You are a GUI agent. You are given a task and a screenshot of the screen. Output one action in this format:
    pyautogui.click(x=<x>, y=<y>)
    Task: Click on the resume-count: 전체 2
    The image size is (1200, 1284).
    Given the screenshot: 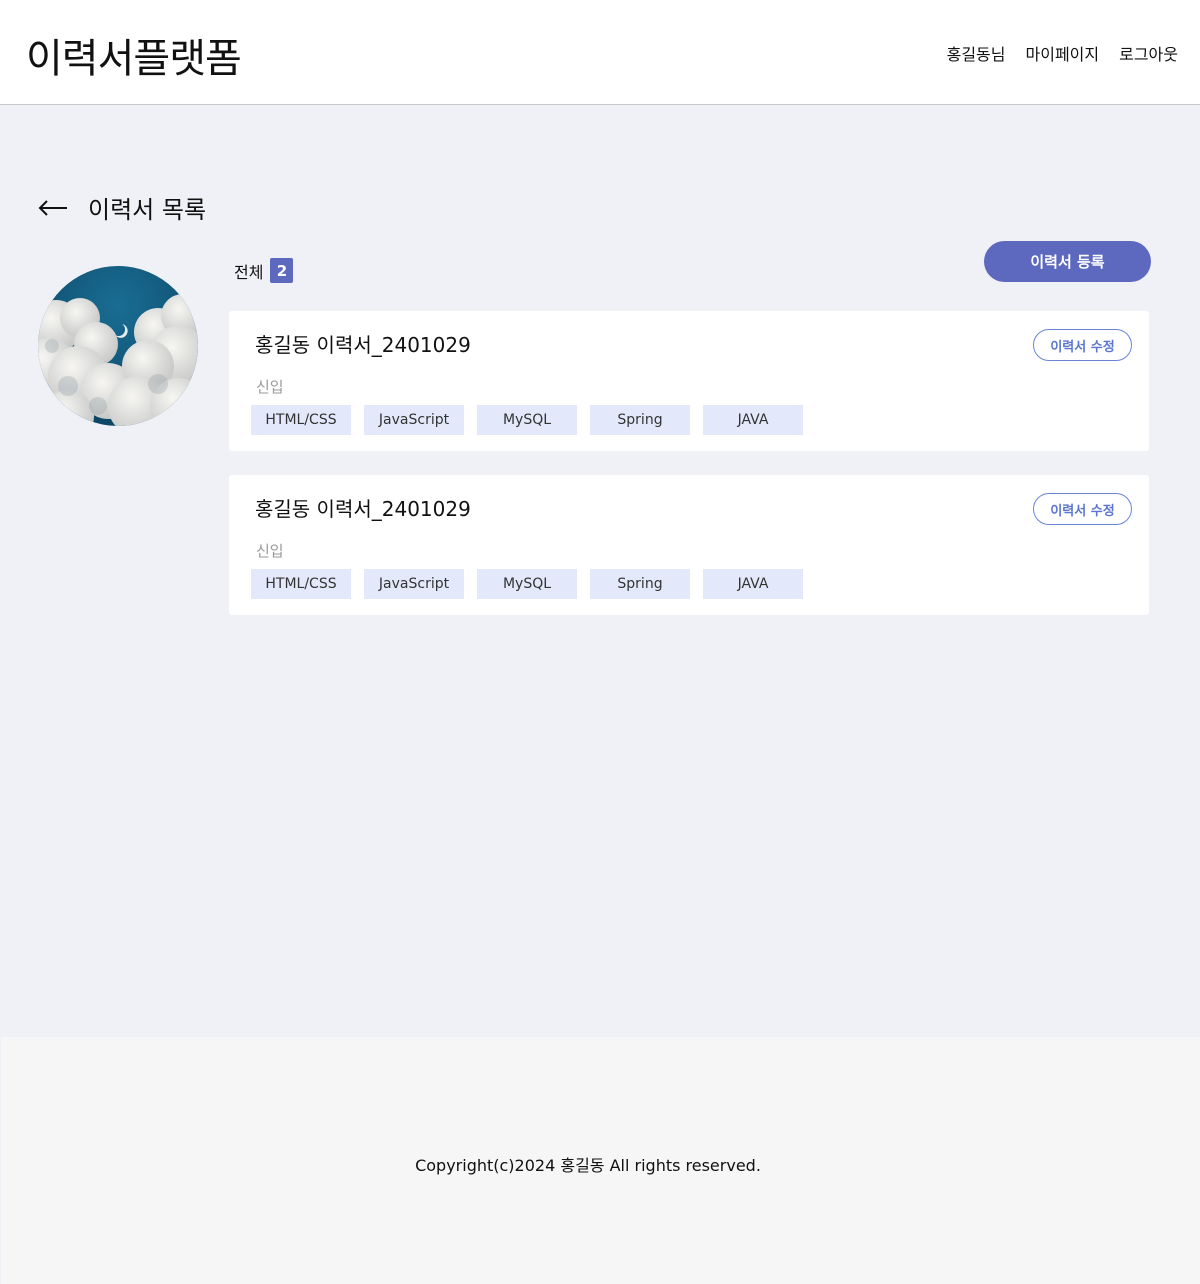 What is the action you would take?
    pyautogui.click(x=264, y=270)
    